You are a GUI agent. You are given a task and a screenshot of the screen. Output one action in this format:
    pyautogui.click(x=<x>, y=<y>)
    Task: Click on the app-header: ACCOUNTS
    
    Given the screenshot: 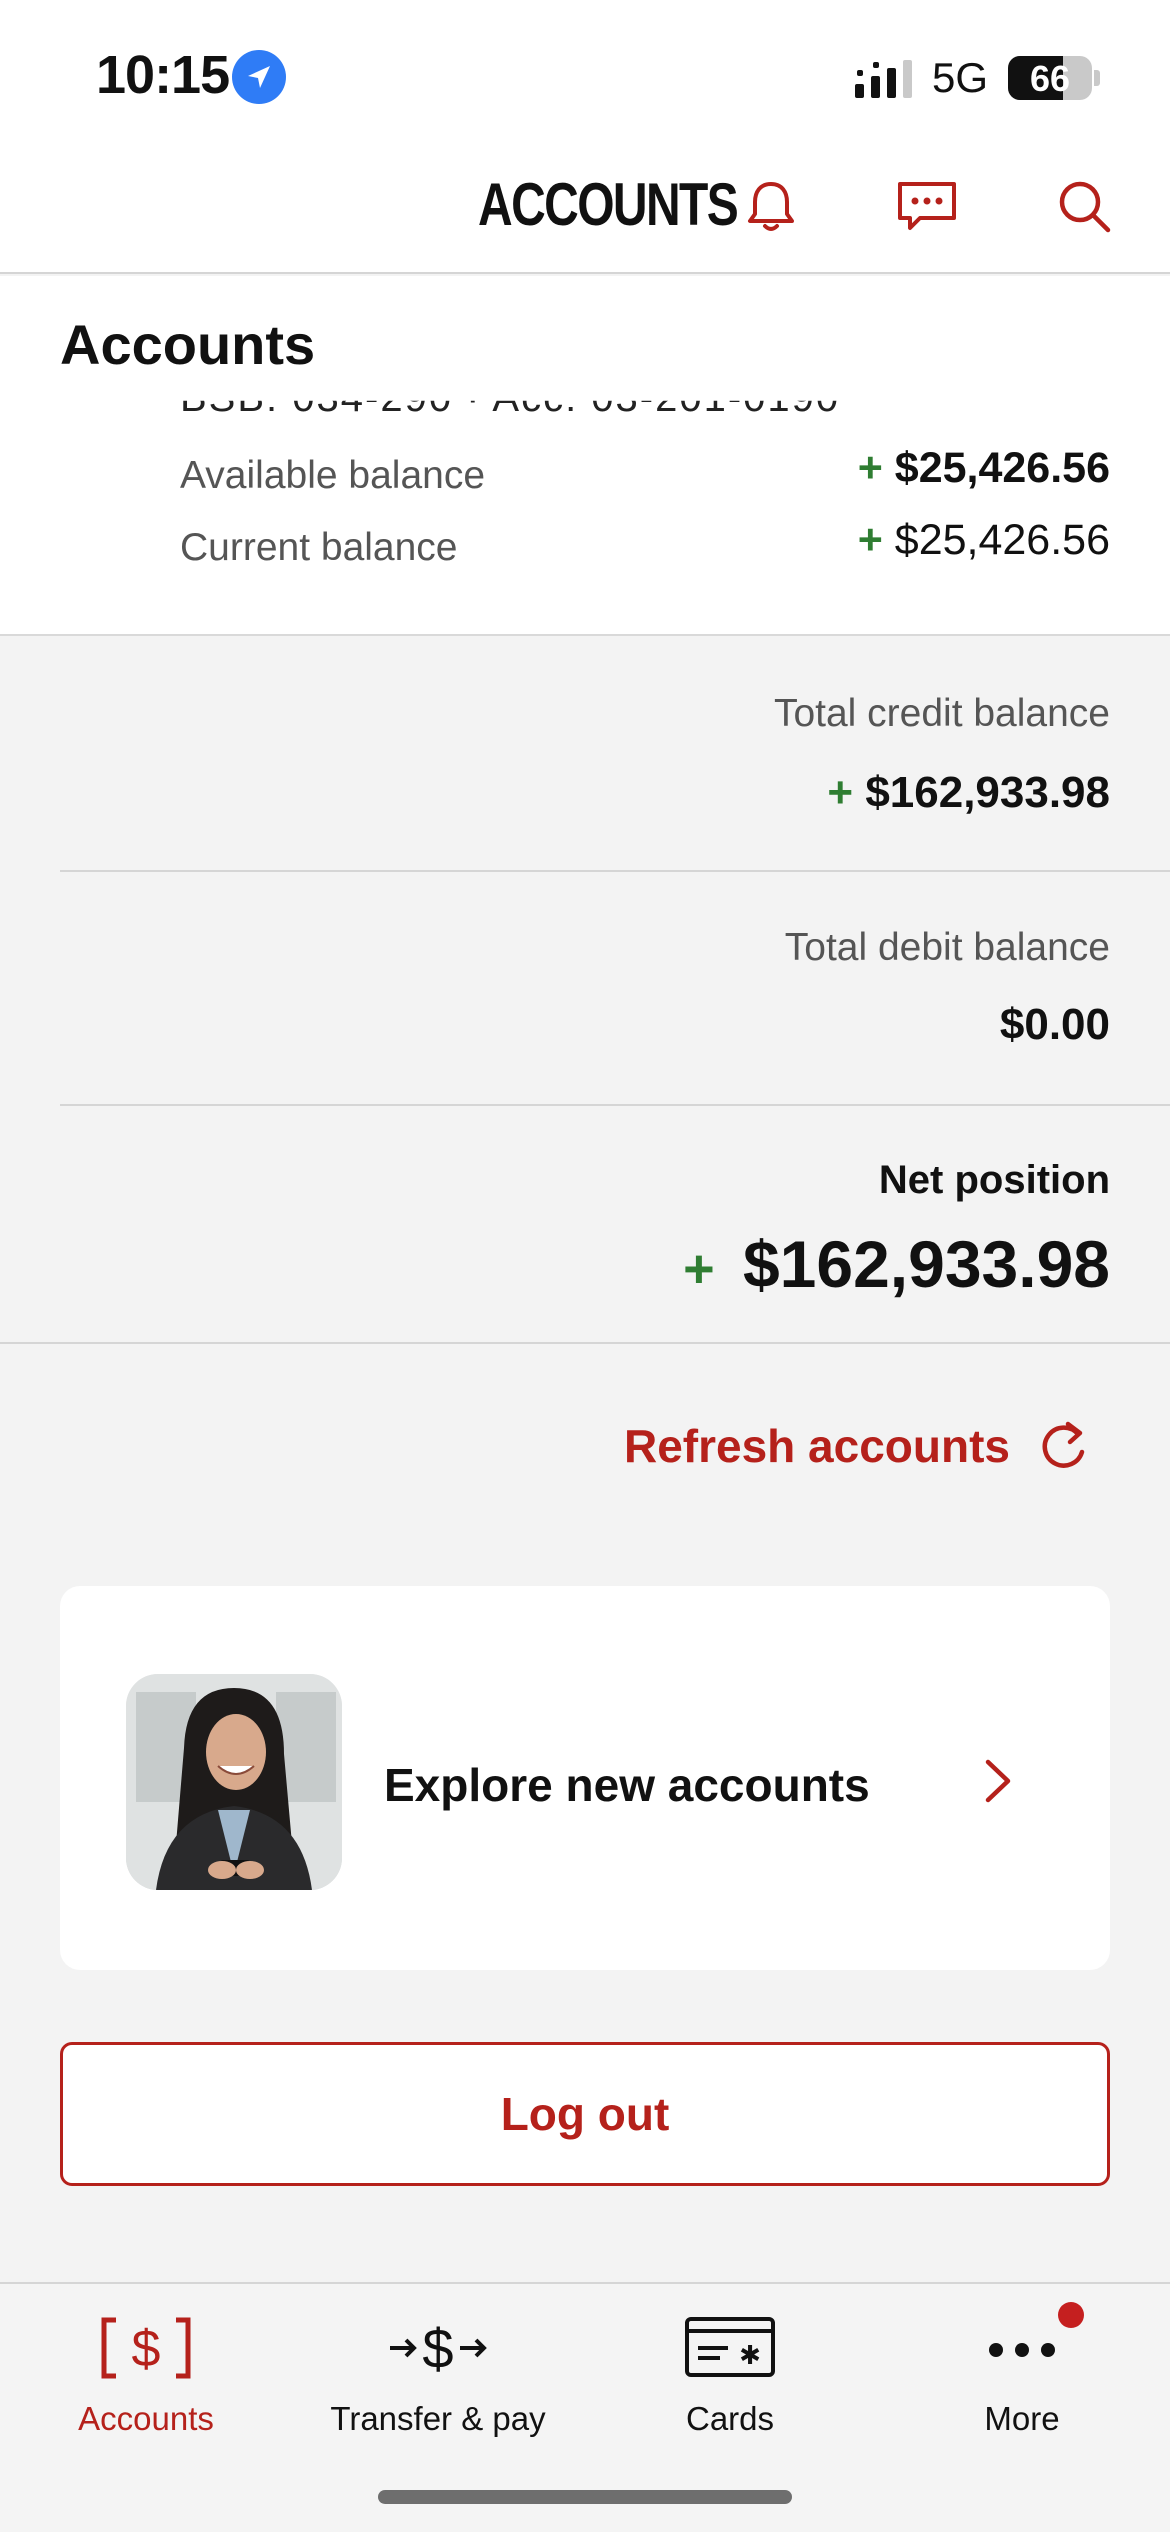 What is the action you would take?
    pyautogui.click(x=585, y=207)
    